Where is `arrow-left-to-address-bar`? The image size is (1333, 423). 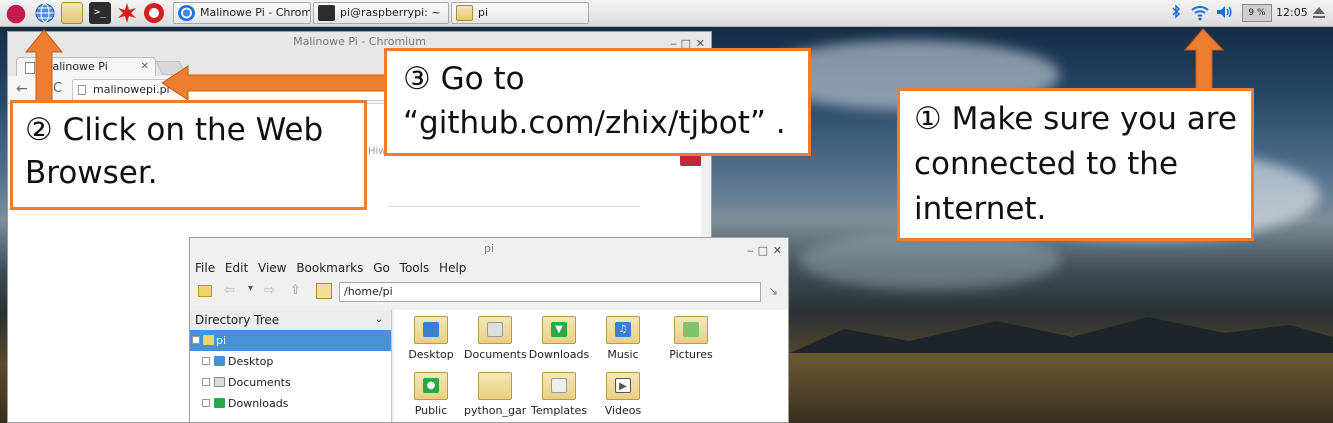
arrow-left-to-address-bar is located at coordinates (275, 83).